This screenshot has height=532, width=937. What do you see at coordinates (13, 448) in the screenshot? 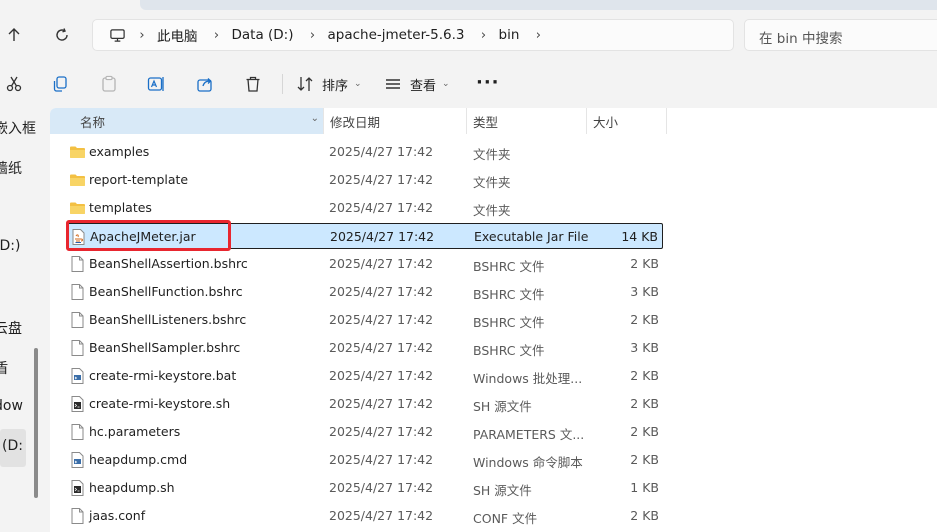
I see `nav-item-6: (D:` at bounding box center [13, 448].